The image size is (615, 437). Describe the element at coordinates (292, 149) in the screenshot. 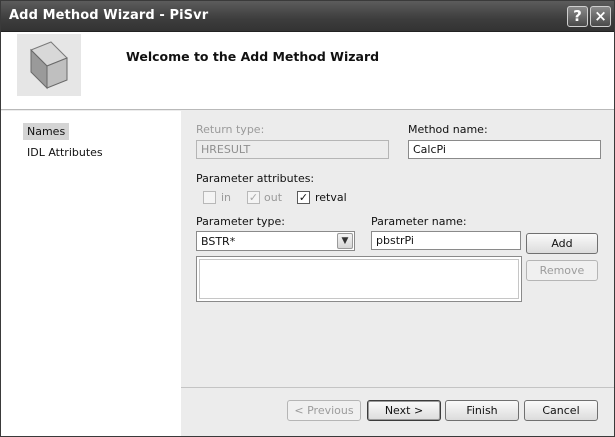

I see `return-type-field: HRESULT` at that location.